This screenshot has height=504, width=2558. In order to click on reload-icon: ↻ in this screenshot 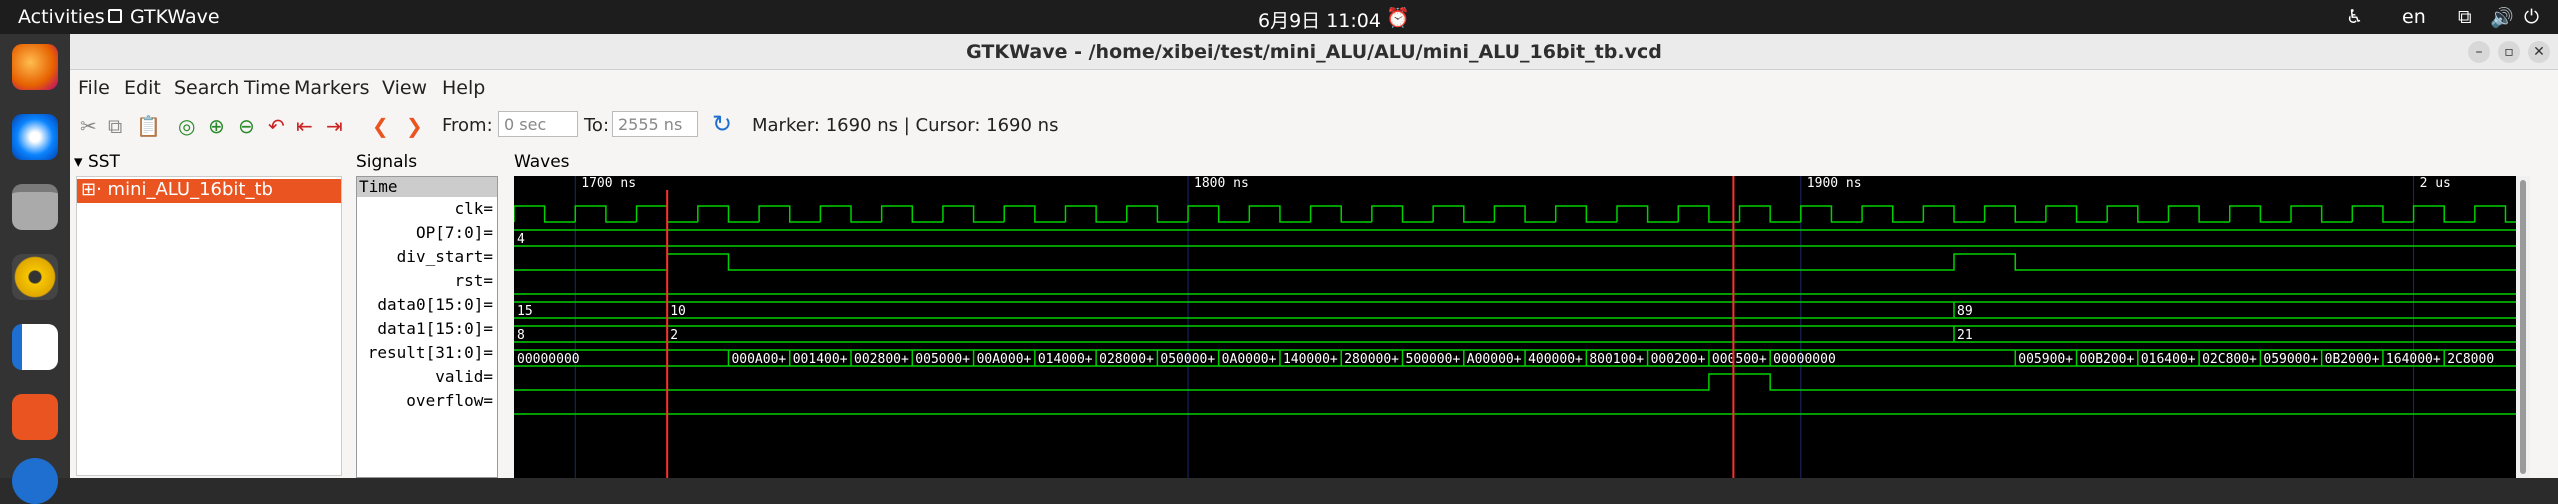, I will do `click(722, 124)`.